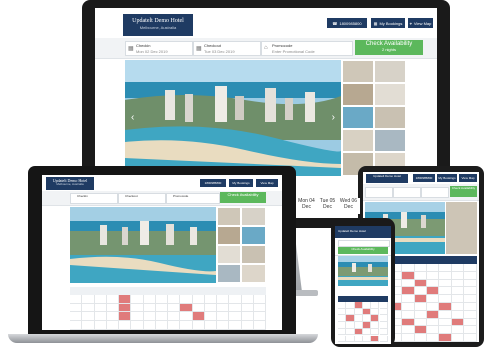 This screenshot has width=484, height=347. What do you see at coordinates (132, 117) in the screenshot?
I see `prev-photo-arrow-icon: ‹` at bounding box center [132, 117].